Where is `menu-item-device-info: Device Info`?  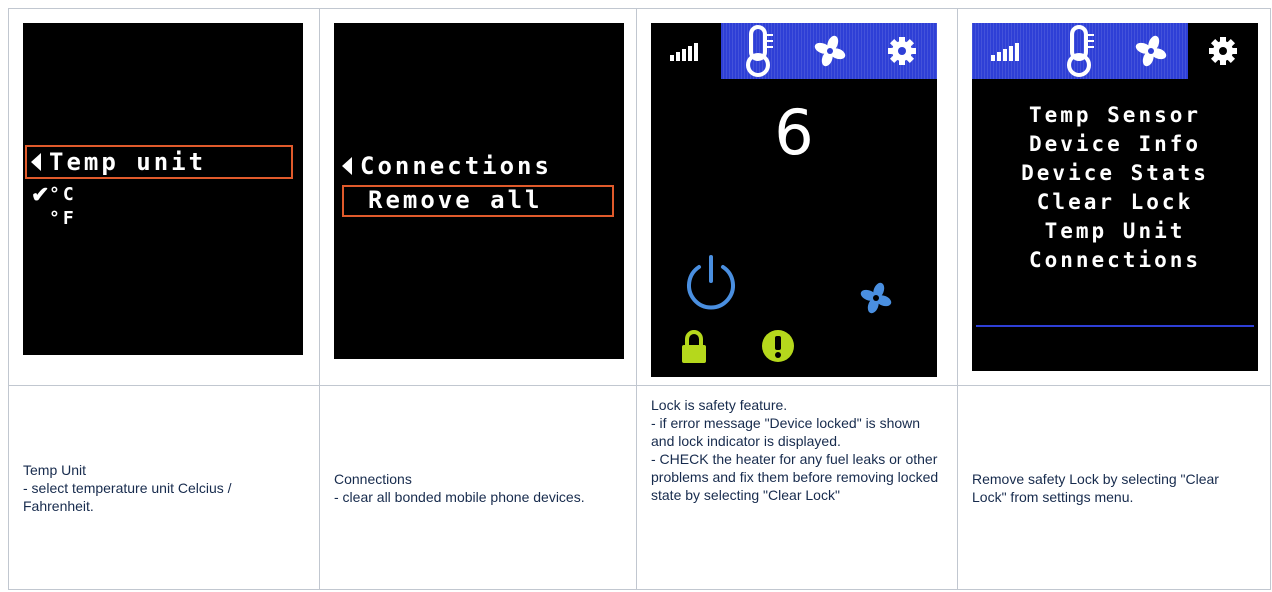 menu-item-device-info: Device Info is located at coordinates (1115, 144).